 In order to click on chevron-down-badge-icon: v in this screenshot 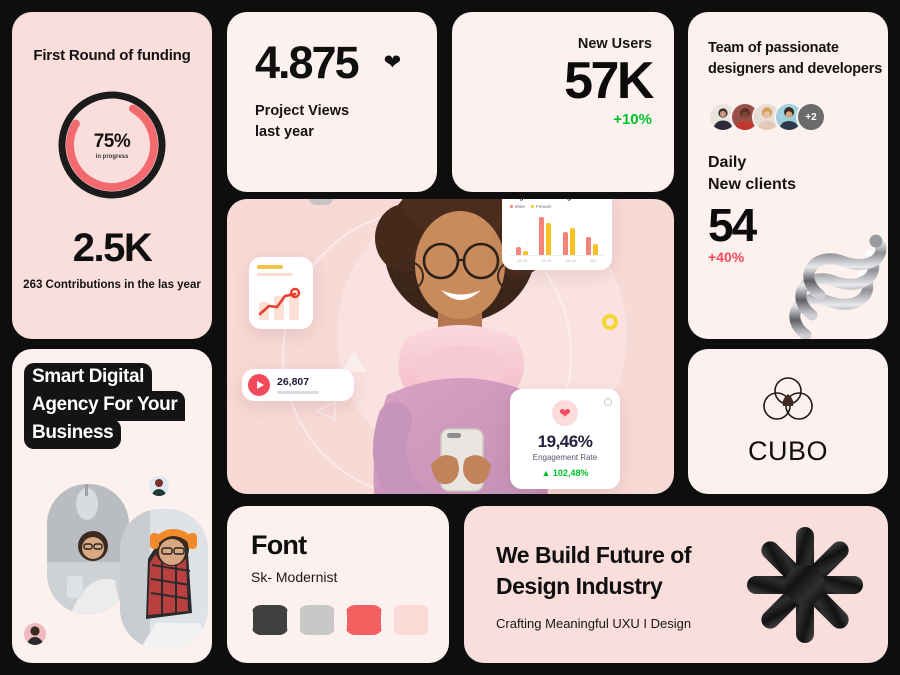, I will do `click(321, 202)`.